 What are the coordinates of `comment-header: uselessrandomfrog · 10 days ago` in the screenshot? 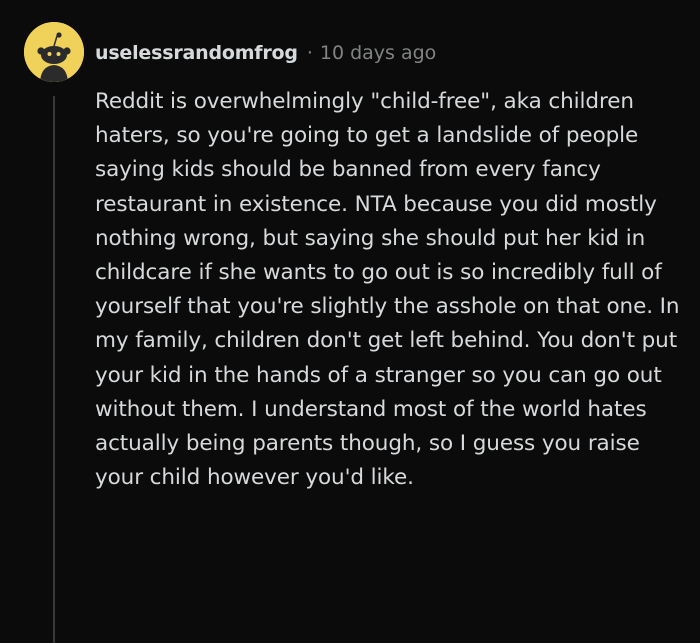 It's located at (265, 53).